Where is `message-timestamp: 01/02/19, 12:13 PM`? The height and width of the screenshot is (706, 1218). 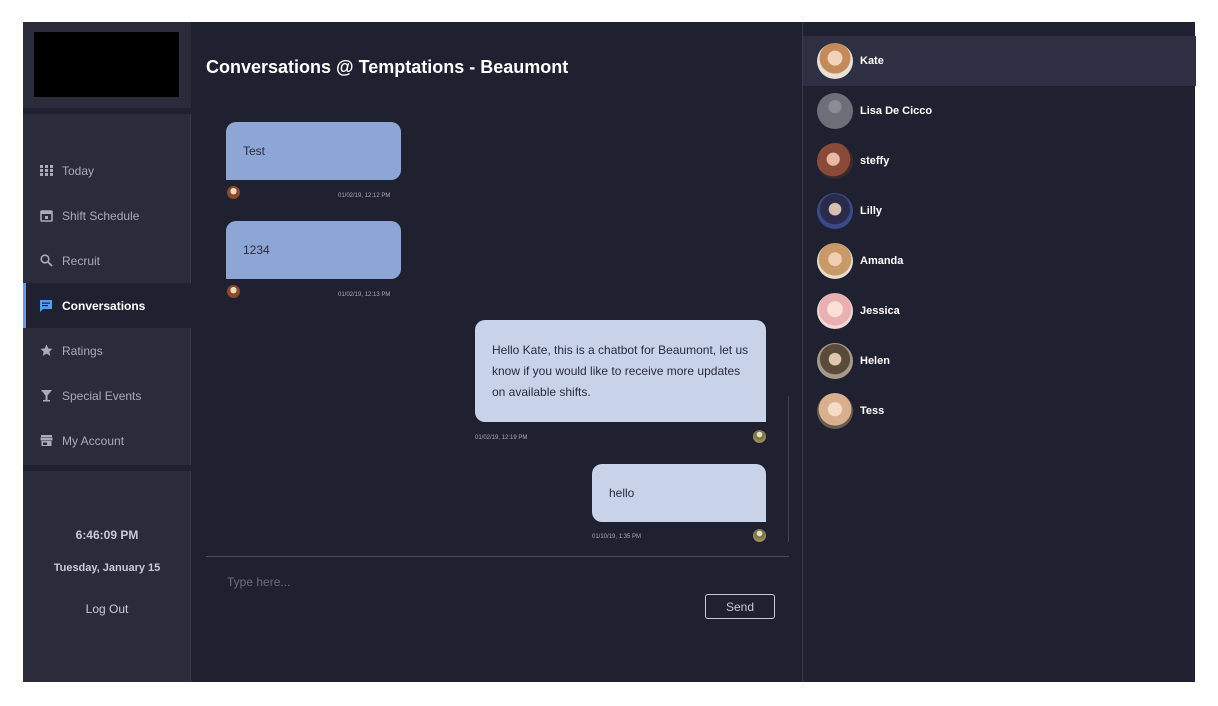
message-timestamp: 01/02/19, 12:13 PM is located at coordinates (364, 295).